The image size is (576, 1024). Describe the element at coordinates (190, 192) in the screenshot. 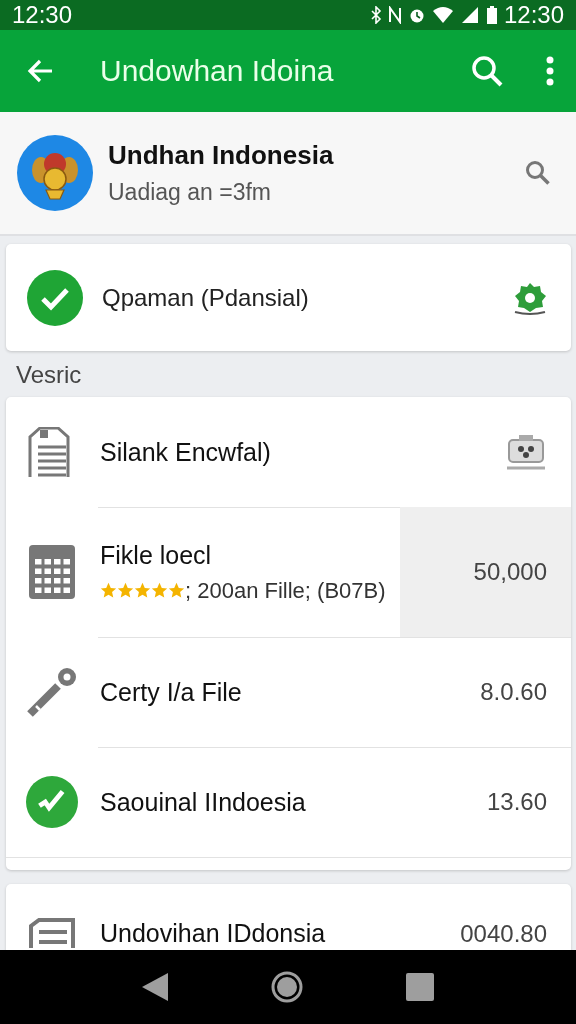

I see `profile-subtitle: Uadiag an =3fm` at that location.